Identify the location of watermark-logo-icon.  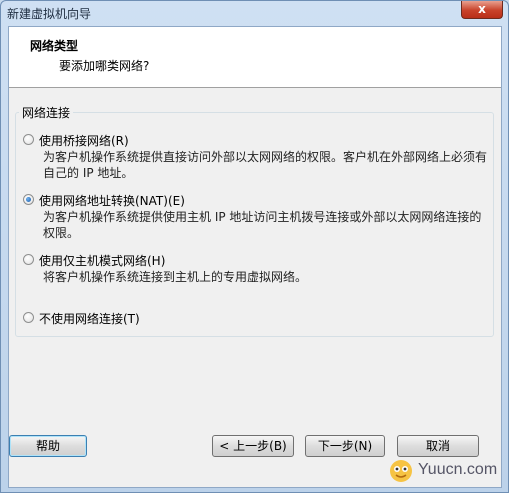
(401, 471).